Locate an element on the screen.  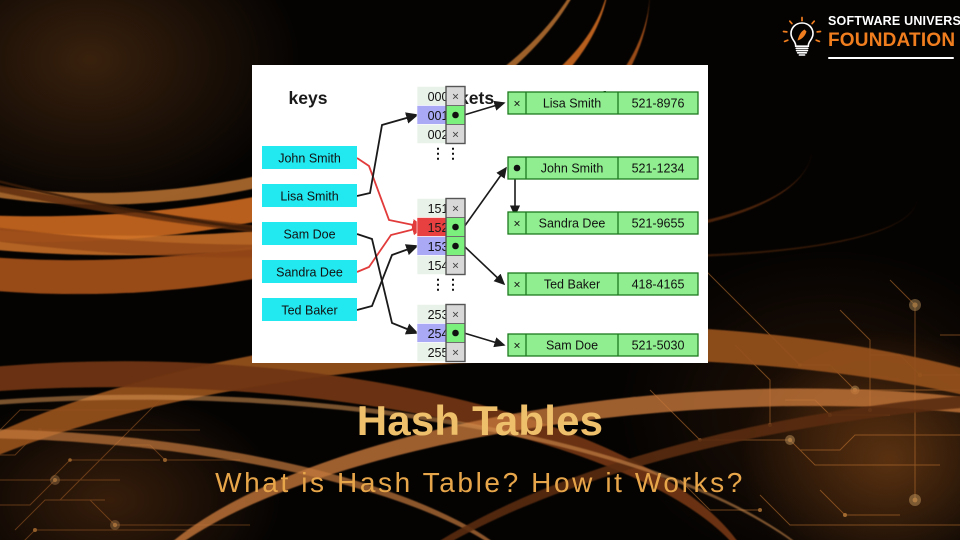
logo-text-block: SOFTWARE UNIVERSITY FOUNDATION is located at coordinates (894, 32).